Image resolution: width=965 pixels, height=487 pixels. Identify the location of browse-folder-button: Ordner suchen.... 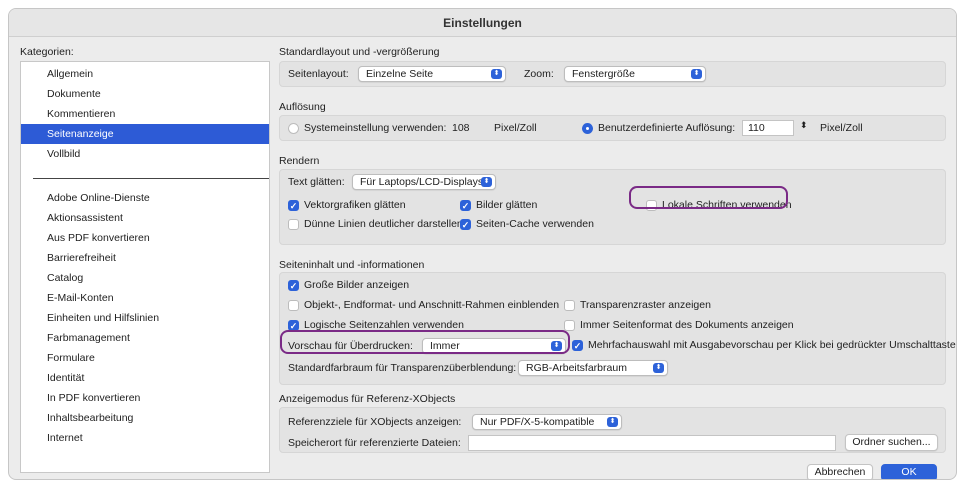
(891, 442).